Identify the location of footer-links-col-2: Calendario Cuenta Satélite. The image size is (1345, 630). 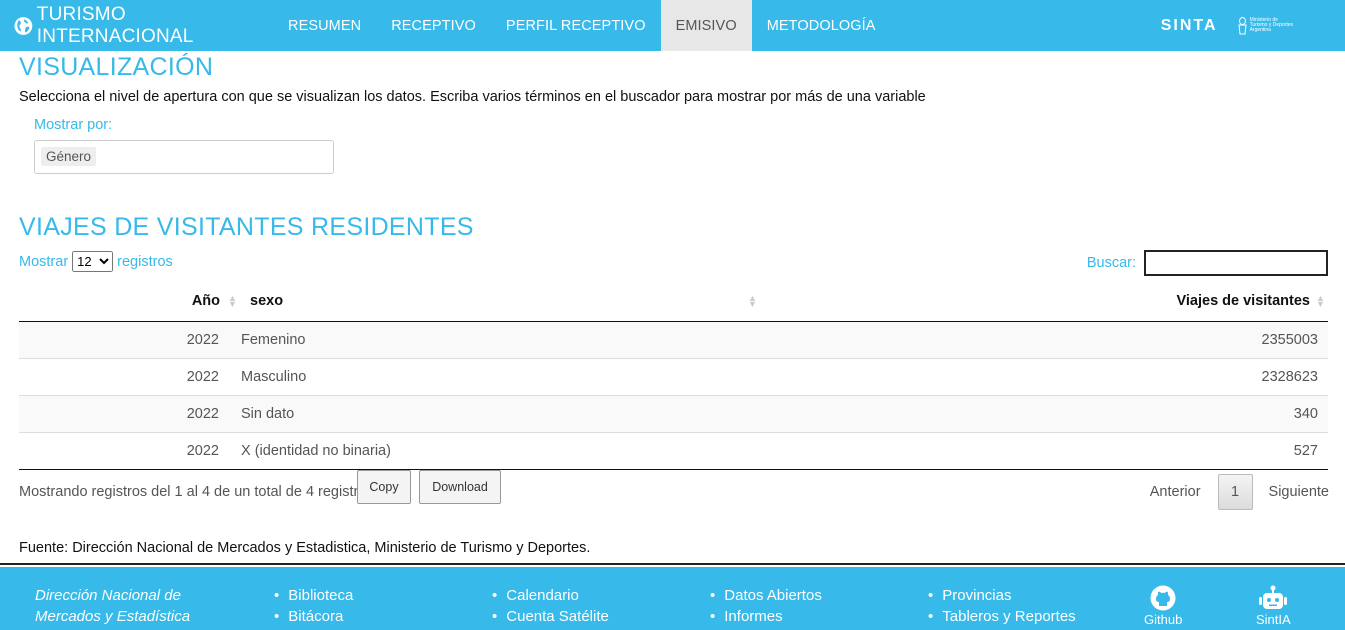
(550, 606).